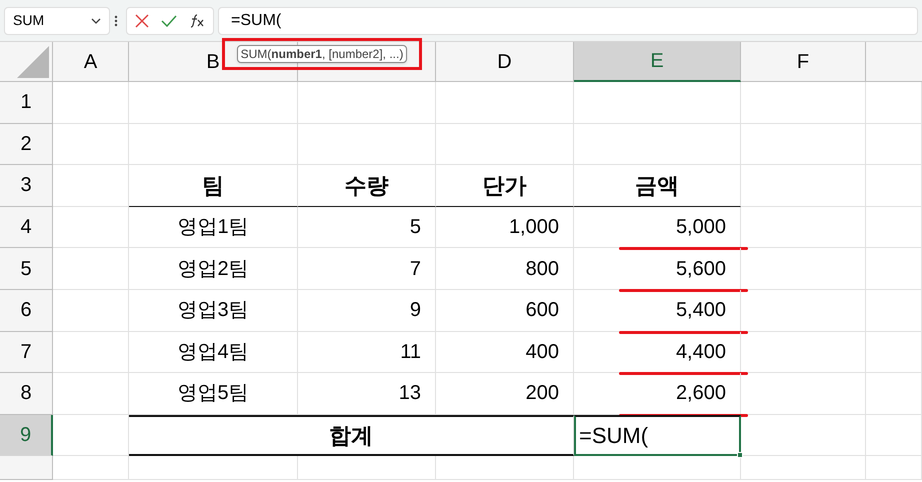 The width and height of the screenshot is (922, 482). I want to click on formula-input: =SUM(, so click(568, 20).